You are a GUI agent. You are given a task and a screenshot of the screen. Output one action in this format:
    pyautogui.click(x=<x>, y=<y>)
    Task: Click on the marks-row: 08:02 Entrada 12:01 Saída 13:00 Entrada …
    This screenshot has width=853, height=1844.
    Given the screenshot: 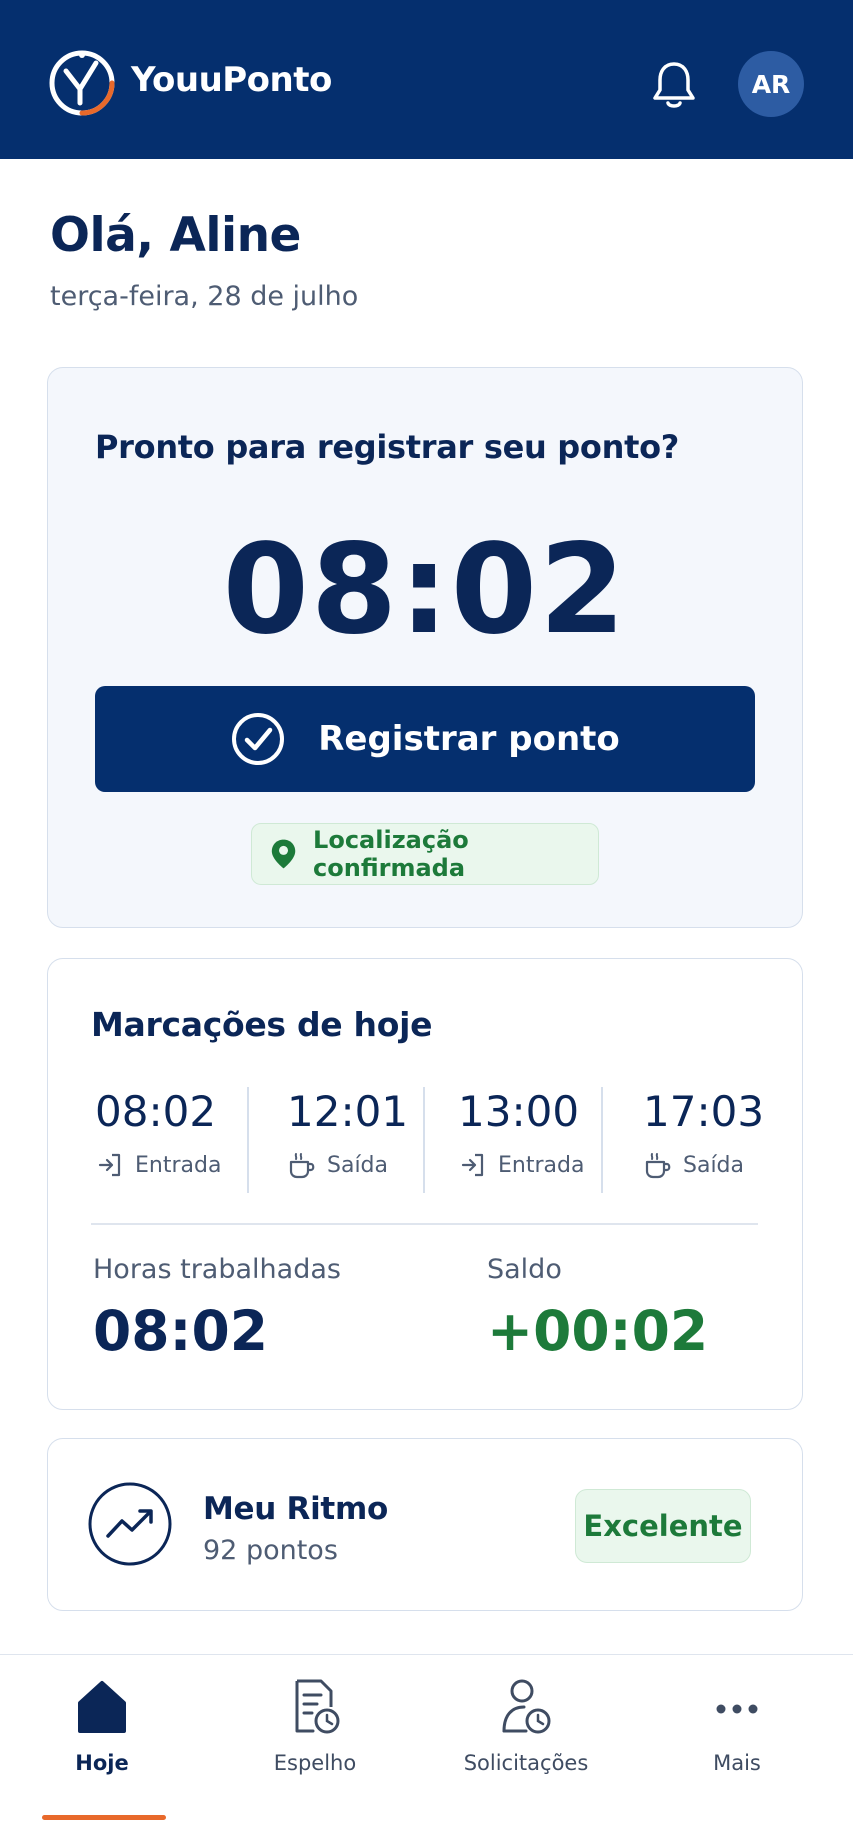 What is the action you would take?
    pyautogui.click(x=425, y=1140)
    